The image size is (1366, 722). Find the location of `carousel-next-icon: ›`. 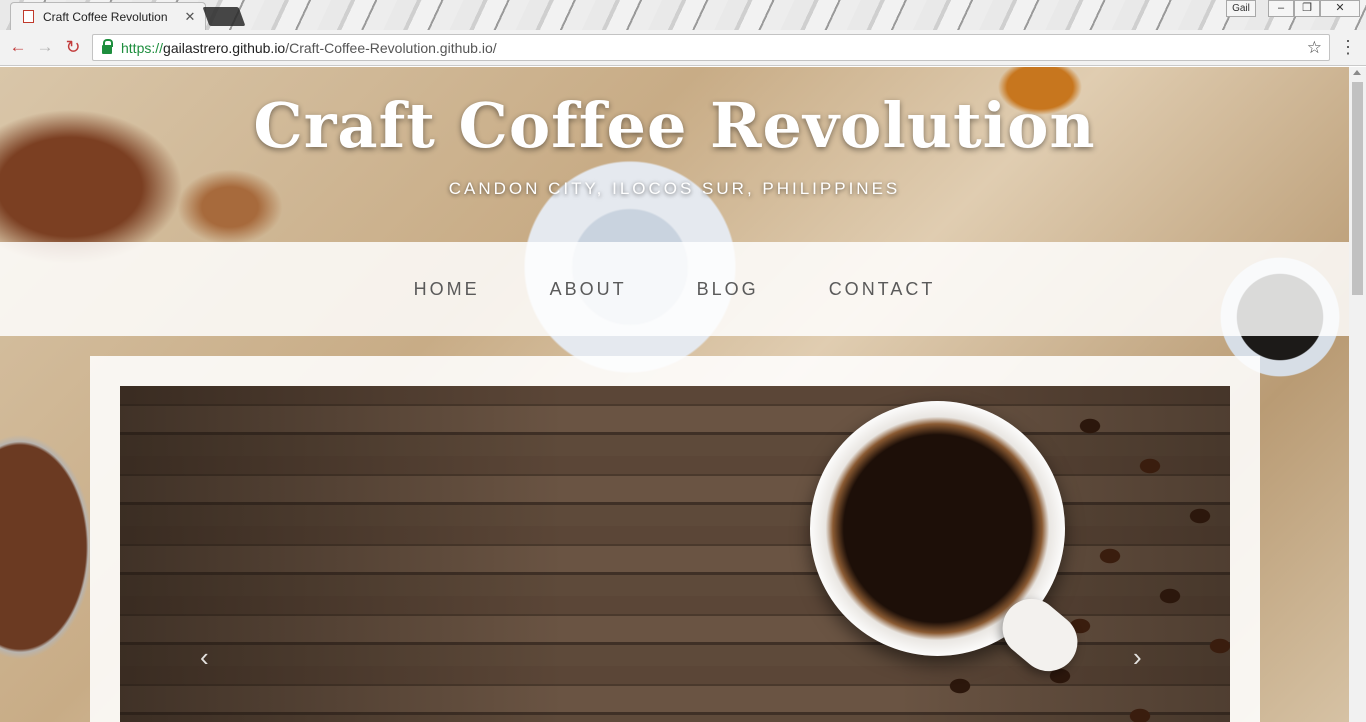

carousel-next-icon: › is located at coordinates (1137, 657).